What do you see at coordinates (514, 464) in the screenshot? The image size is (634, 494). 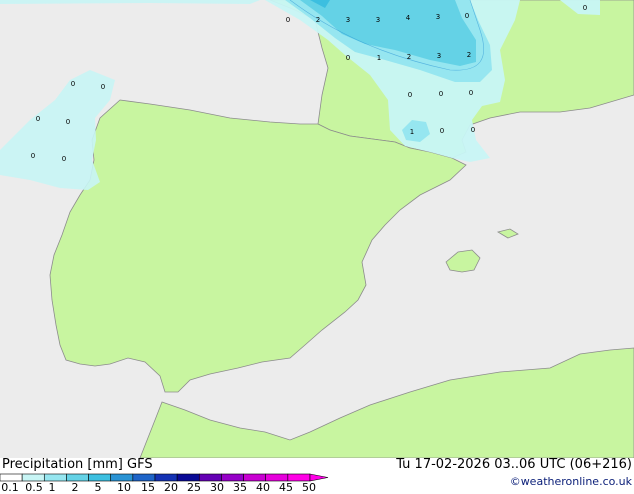 I see `forecast-datetime: Tu 17-02-2026 03..06 UTC (06+216)` at bounding box center [514, 464].